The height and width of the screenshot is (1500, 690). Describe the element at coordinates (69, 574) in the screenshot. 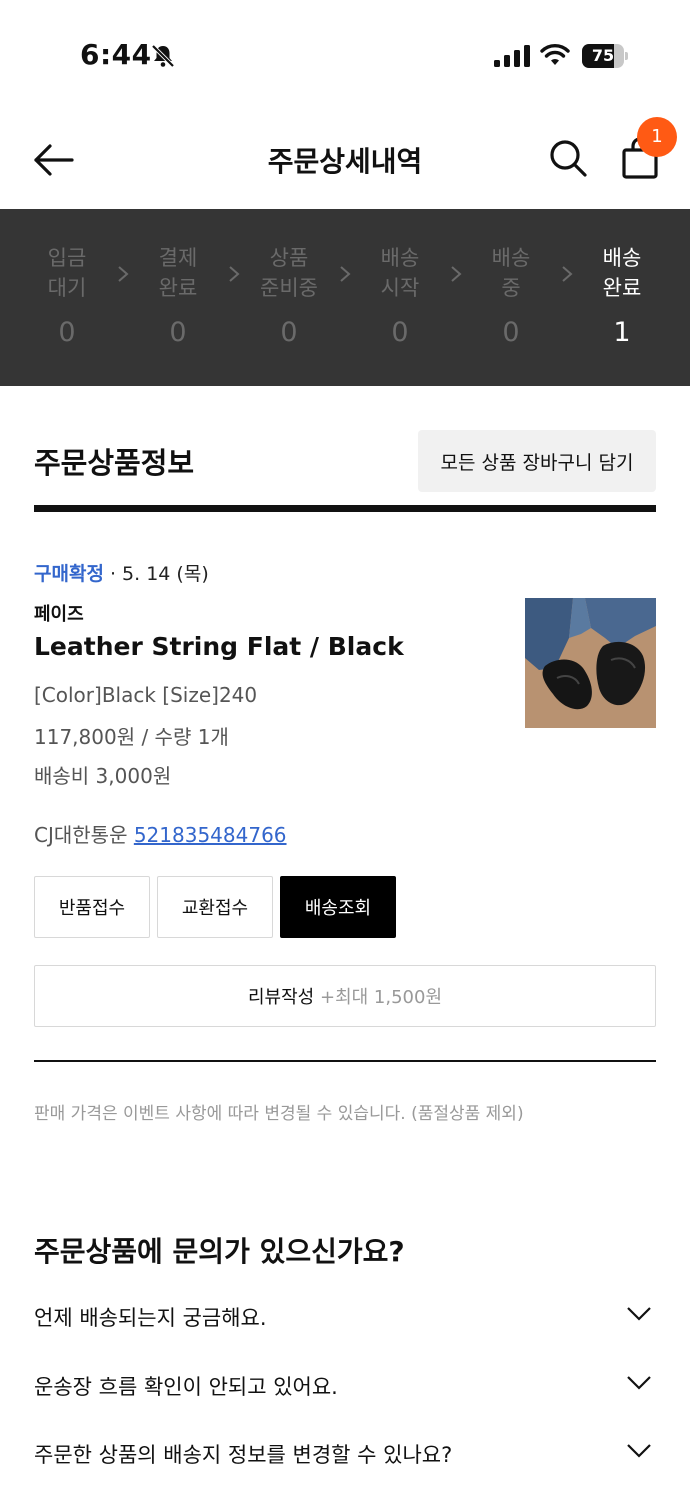

I see `order-status-badge: 구매확정` at that location.